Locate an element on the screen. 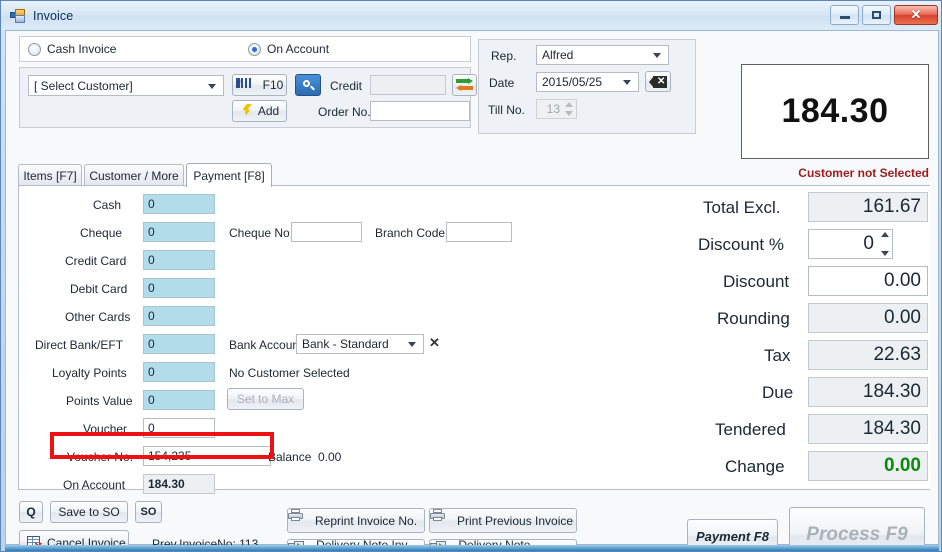 The image size is (942, 552). printer-icon is located at coordinates (299, 518).